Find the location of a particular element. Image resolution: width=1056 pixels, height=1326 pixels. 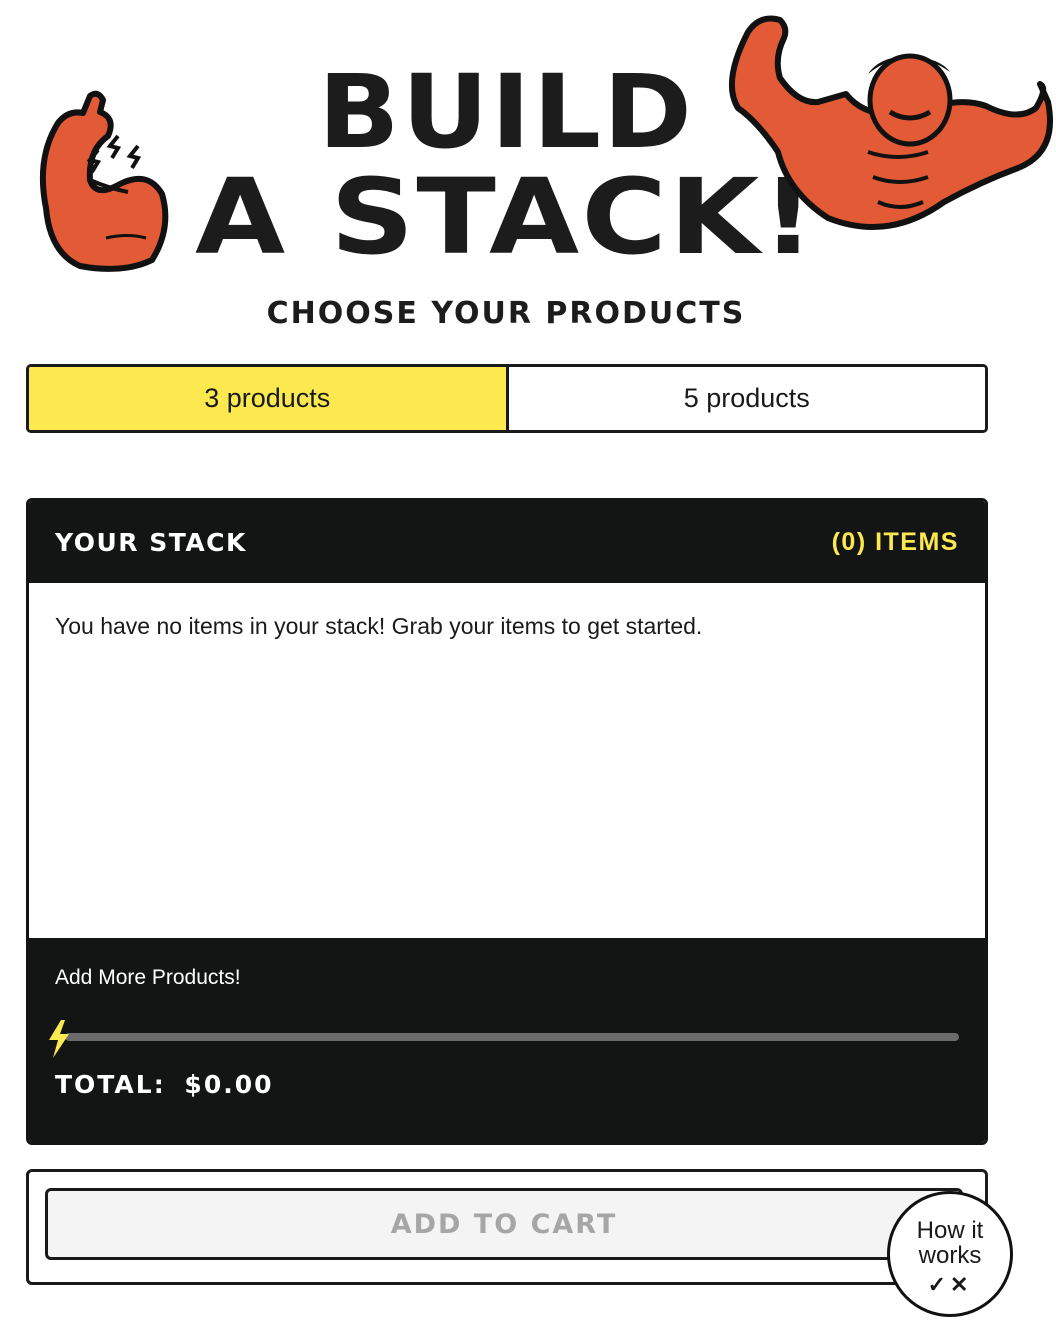

tab-3-products: 3 products is located at coordinates (269, 398).